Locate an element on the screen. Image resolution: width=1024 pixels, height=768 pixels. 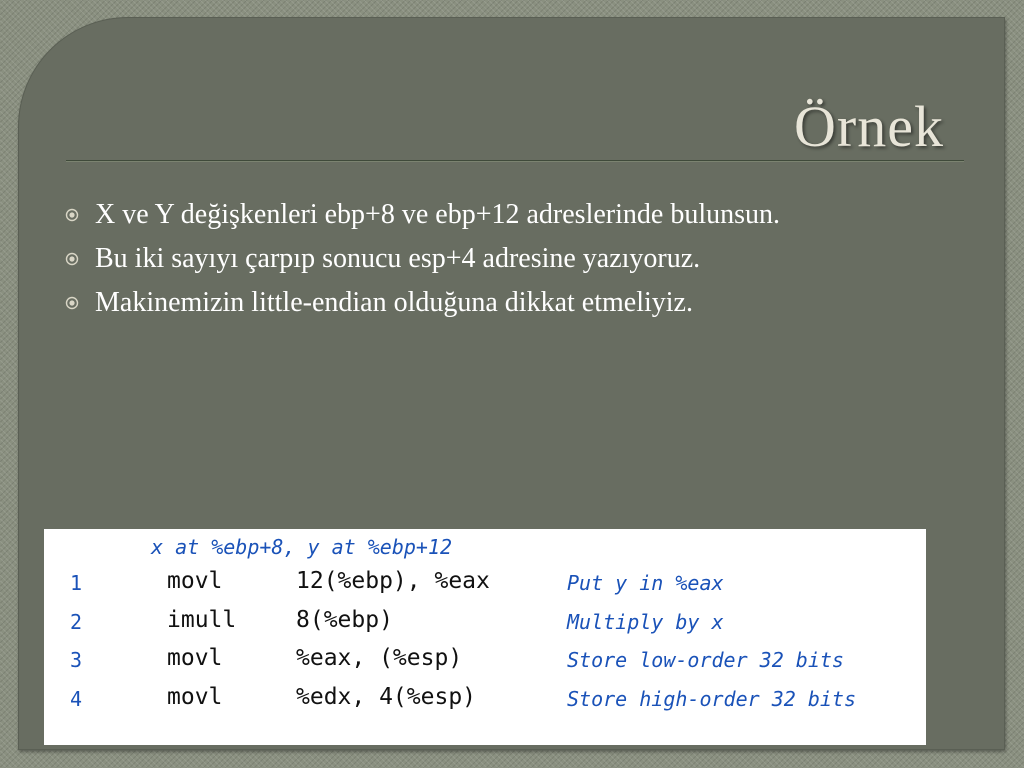
operands: %edx, 4(%esp) is located at coordinates (386, 697).